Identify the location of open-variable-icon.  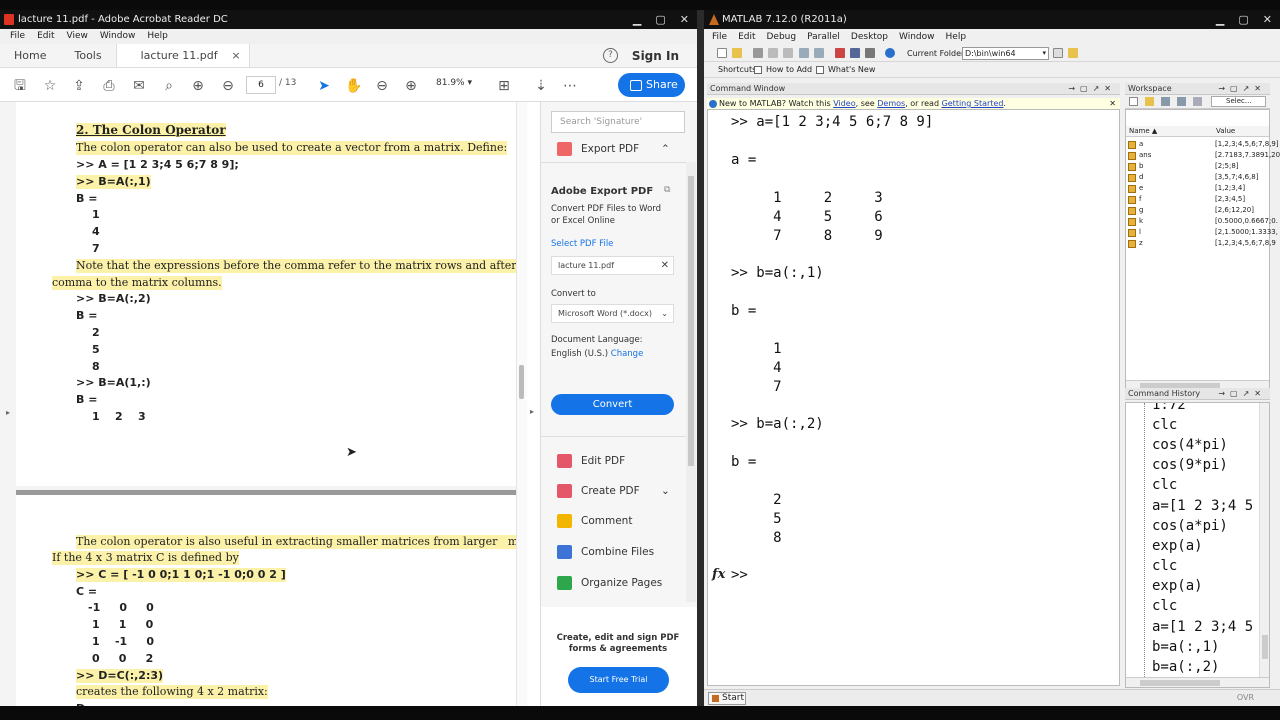
(1149, 101).